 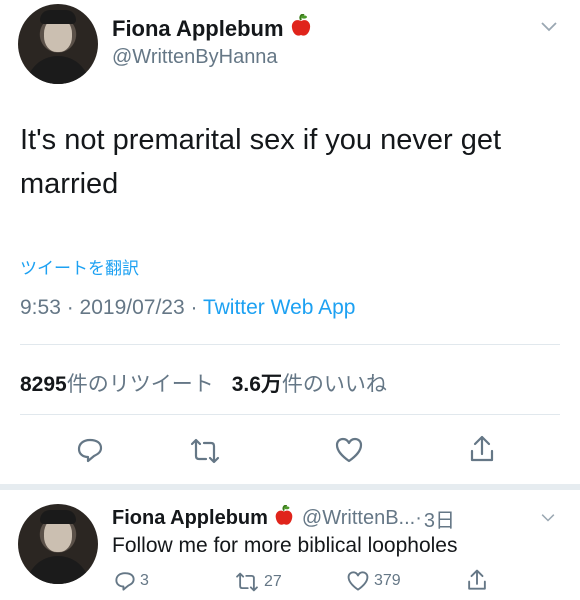 I want to click on like-count: 3.6万, so click(x=256, y=384).